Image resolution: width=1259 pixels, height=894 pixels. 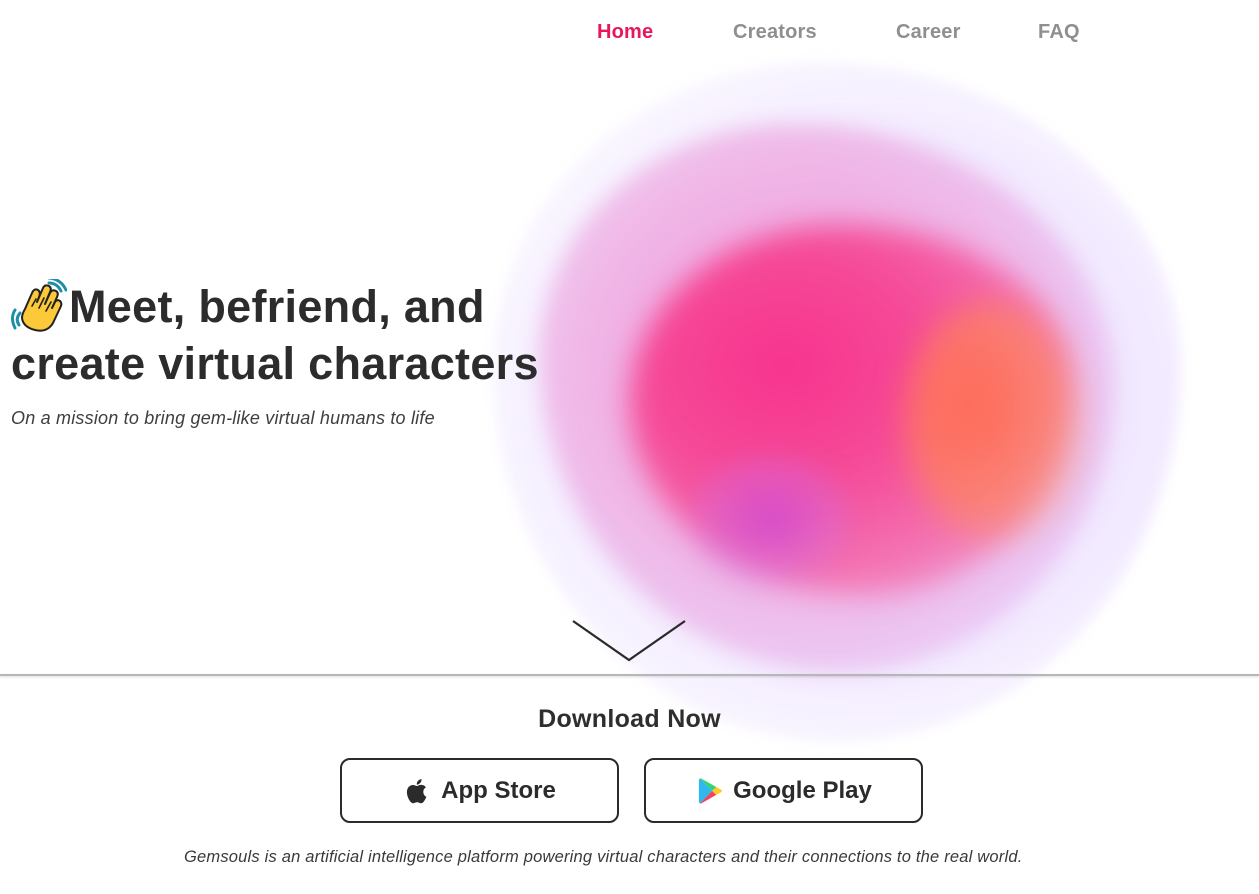 What do you see at coordinates (629, 719) in the screenshot?
I see `download-title: Download Now` at bounding box center [629, 719].